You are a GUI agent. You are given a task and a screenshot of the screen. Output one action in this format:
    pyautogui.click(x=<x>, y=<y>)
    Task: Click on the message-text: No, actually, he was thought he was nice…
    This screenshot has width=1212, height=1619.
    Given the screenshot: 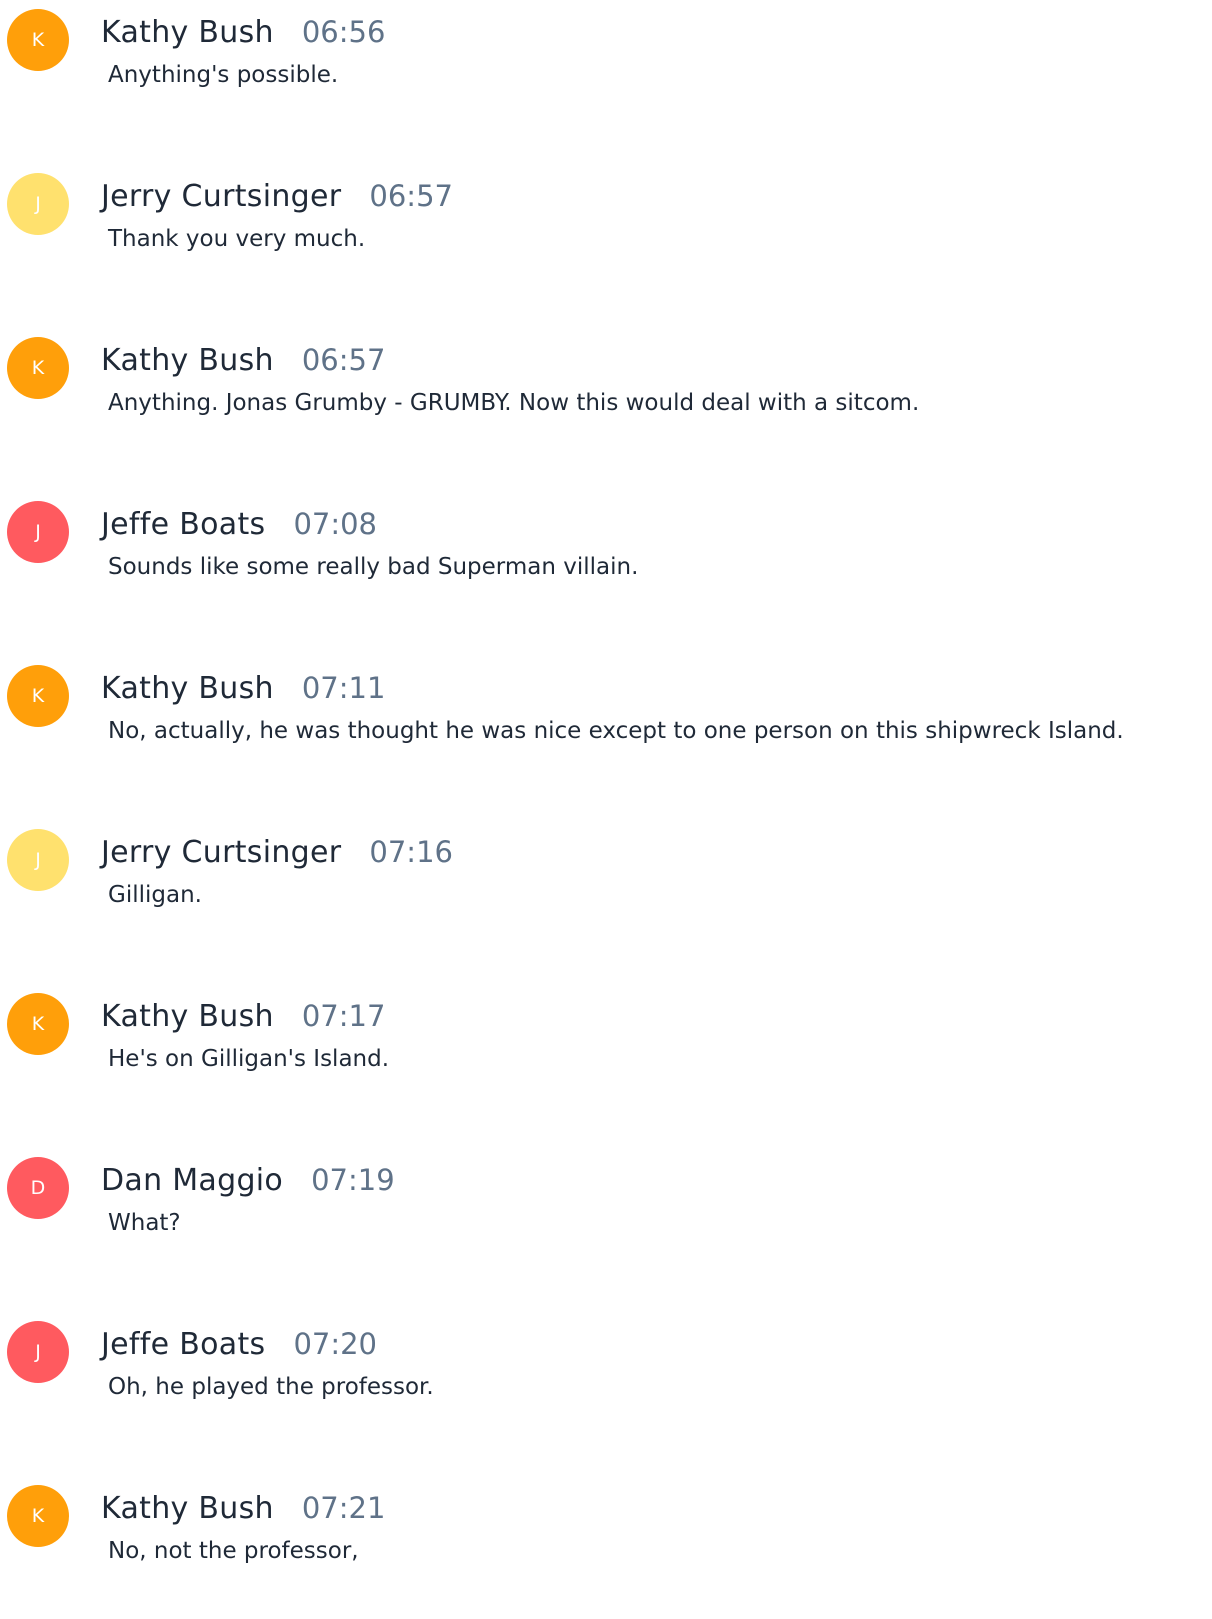 What is the action you would take?
    pyautogui.click(x=616, y=731)
    